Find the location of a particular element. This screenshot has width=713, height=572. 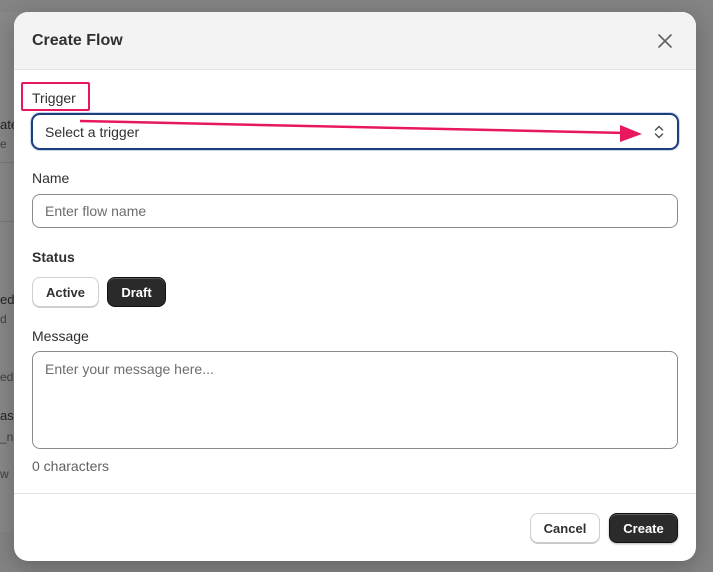

chevron-up-down-icon is located at coordinates (659, 131).